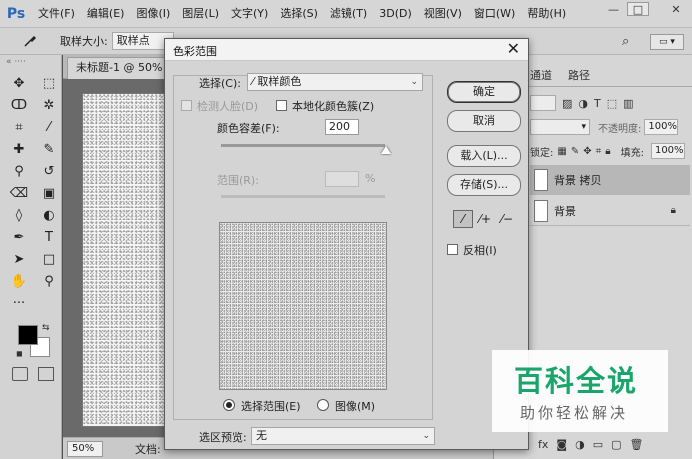  Describe the element at coordinates (281, 105) in the screenshot. I see `localized-clusters-checkbox` at that location.